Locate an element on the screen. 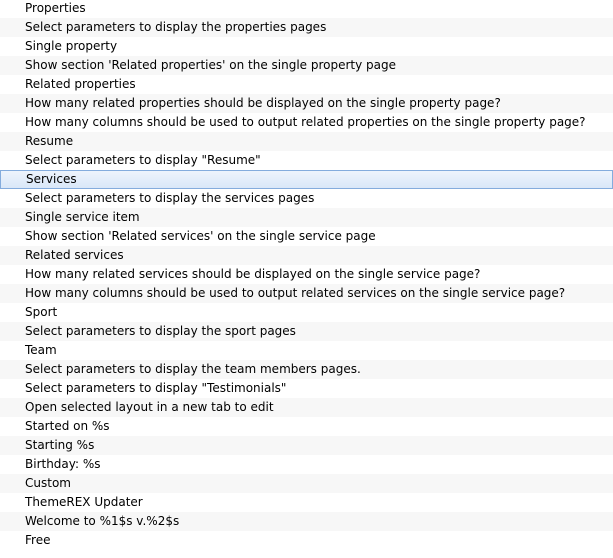  list-item-label: Single service item is located at coordinates (82, 217).